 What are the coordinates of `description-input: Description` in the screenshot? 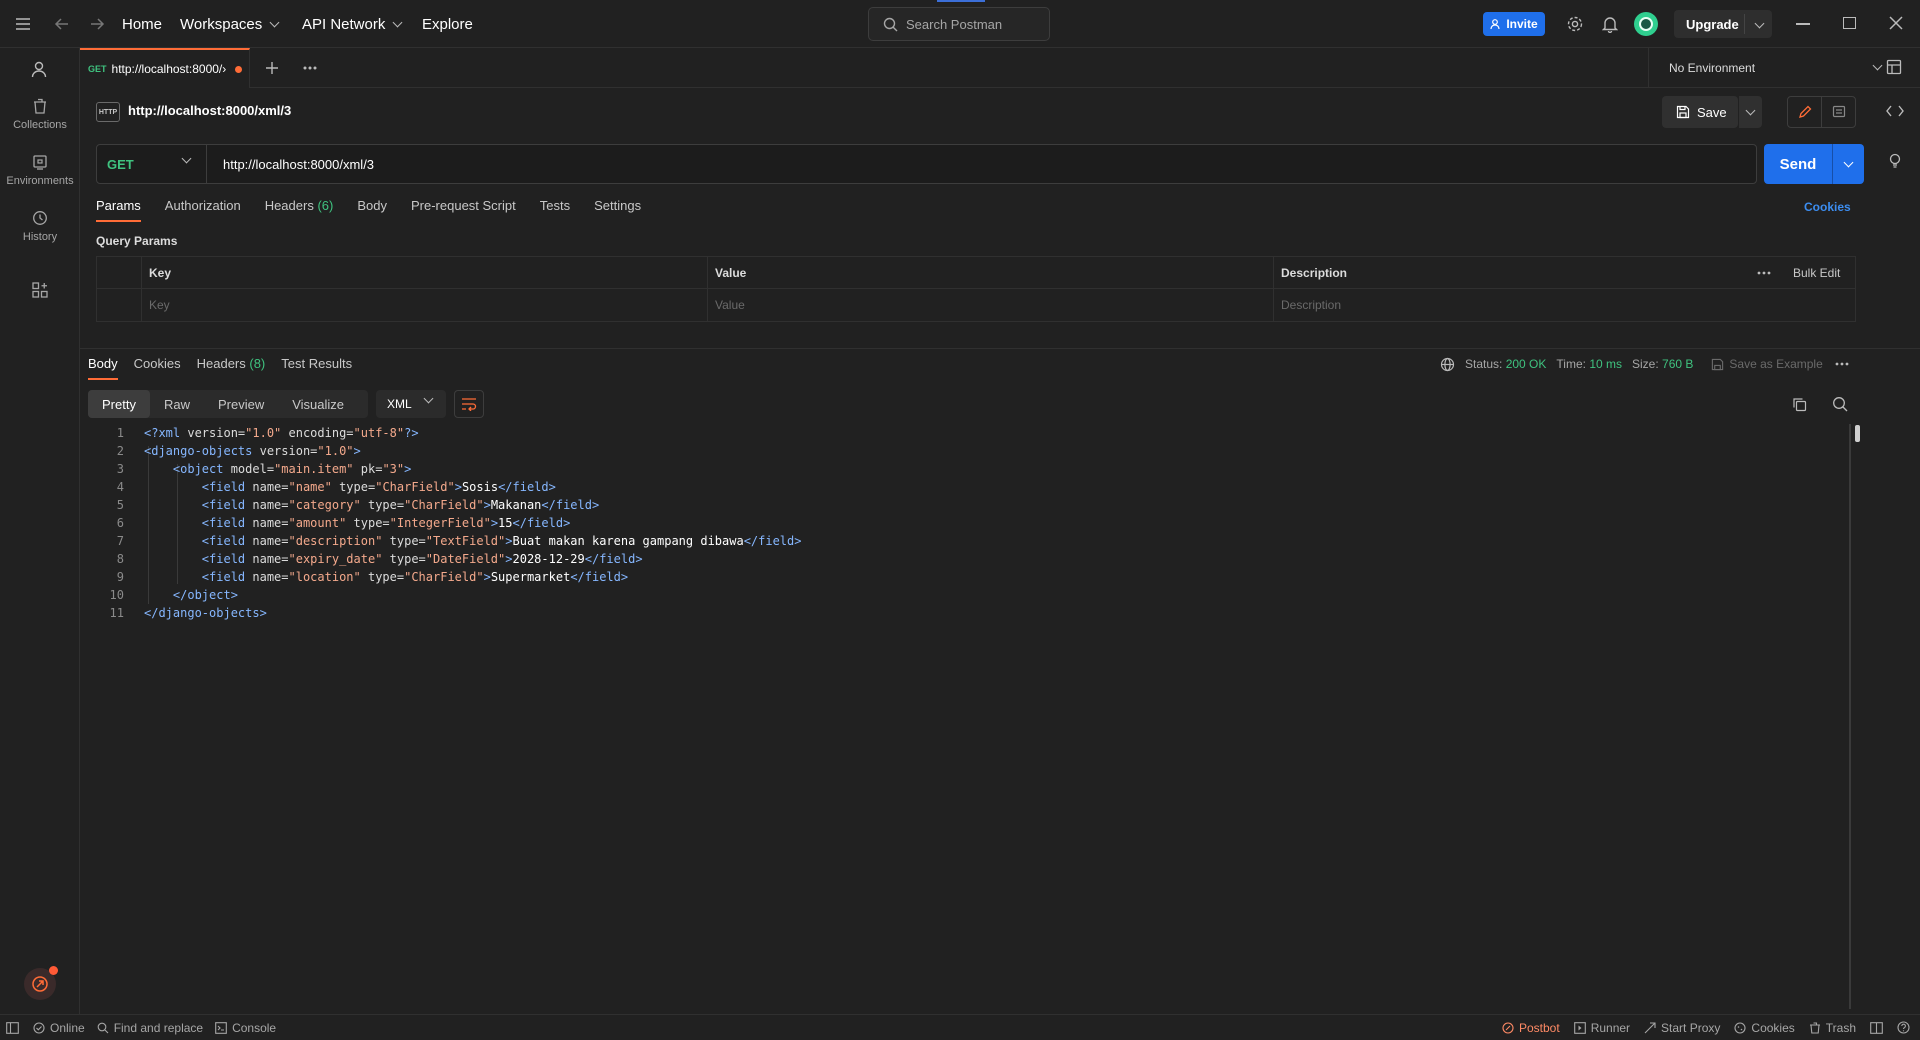 It's located at (1563, 305).